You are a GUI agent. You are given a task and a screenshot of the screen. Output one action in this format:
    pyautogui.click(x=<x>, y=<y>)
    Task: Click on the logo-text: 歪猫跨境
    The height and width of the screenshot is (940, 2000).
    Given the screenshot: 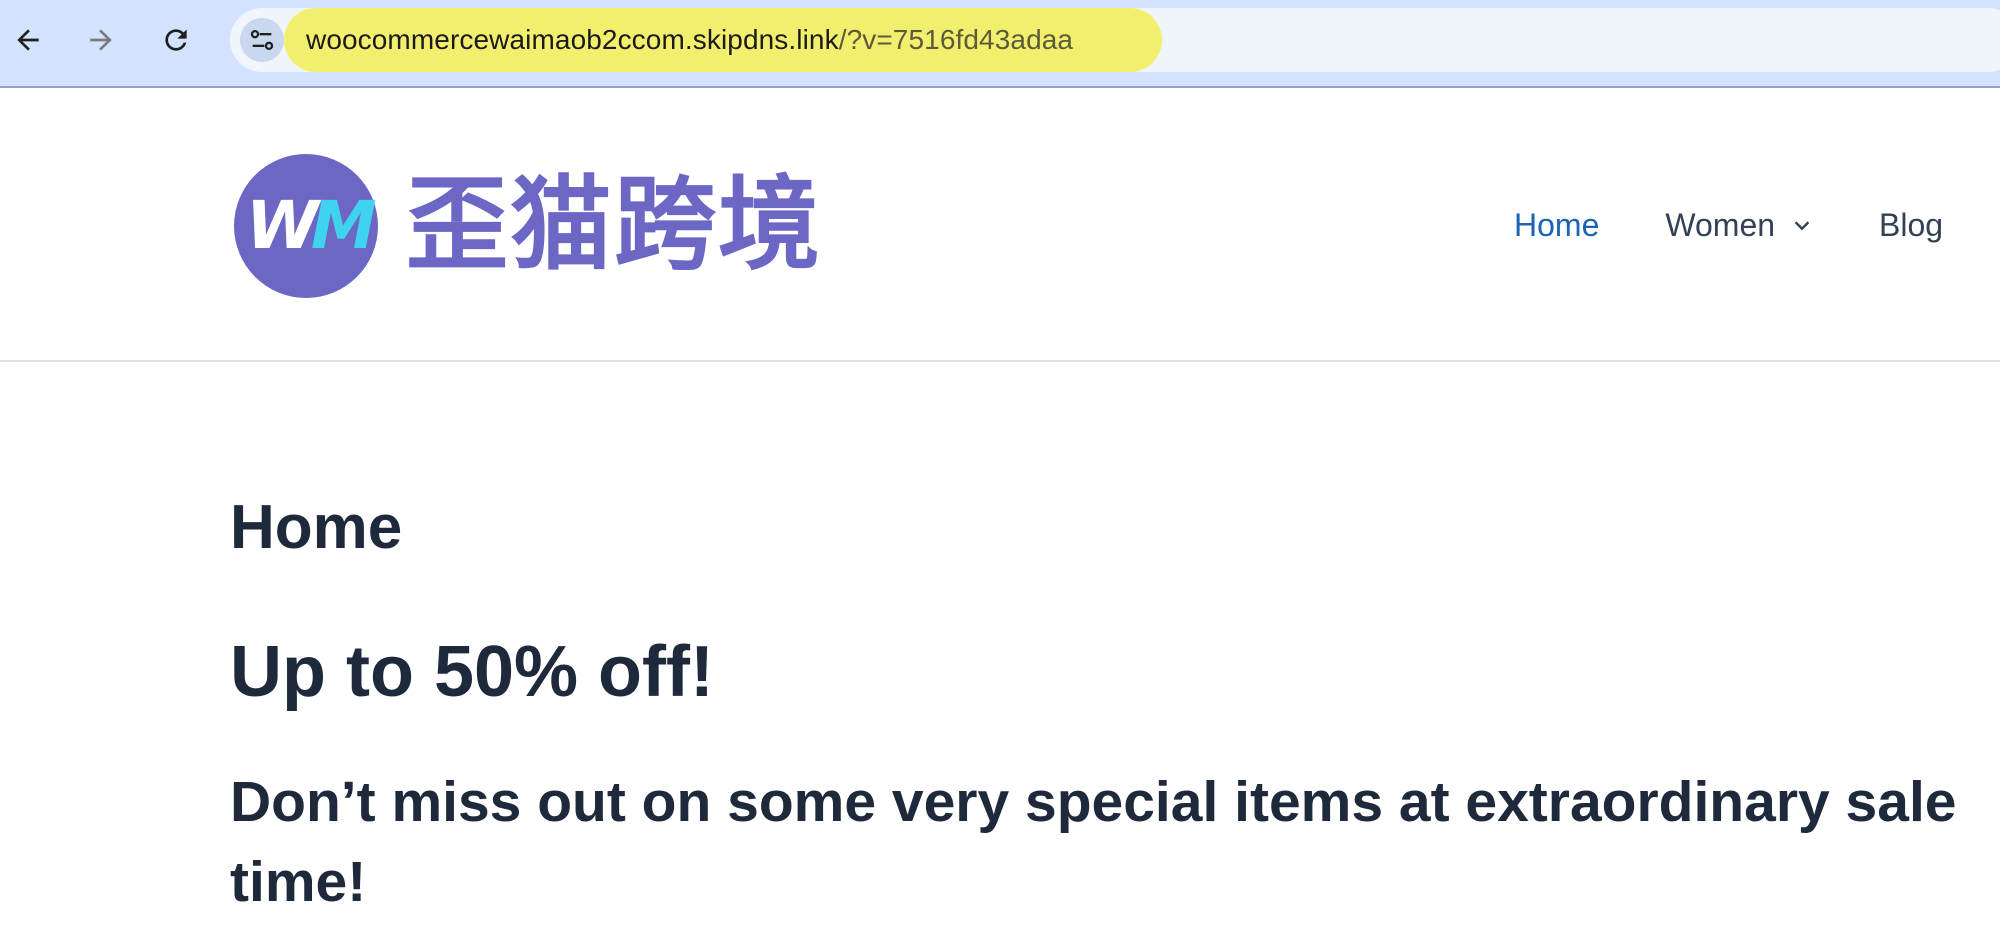 What is the action you would take?
    pyautogui.click(x=614, y=225)
    